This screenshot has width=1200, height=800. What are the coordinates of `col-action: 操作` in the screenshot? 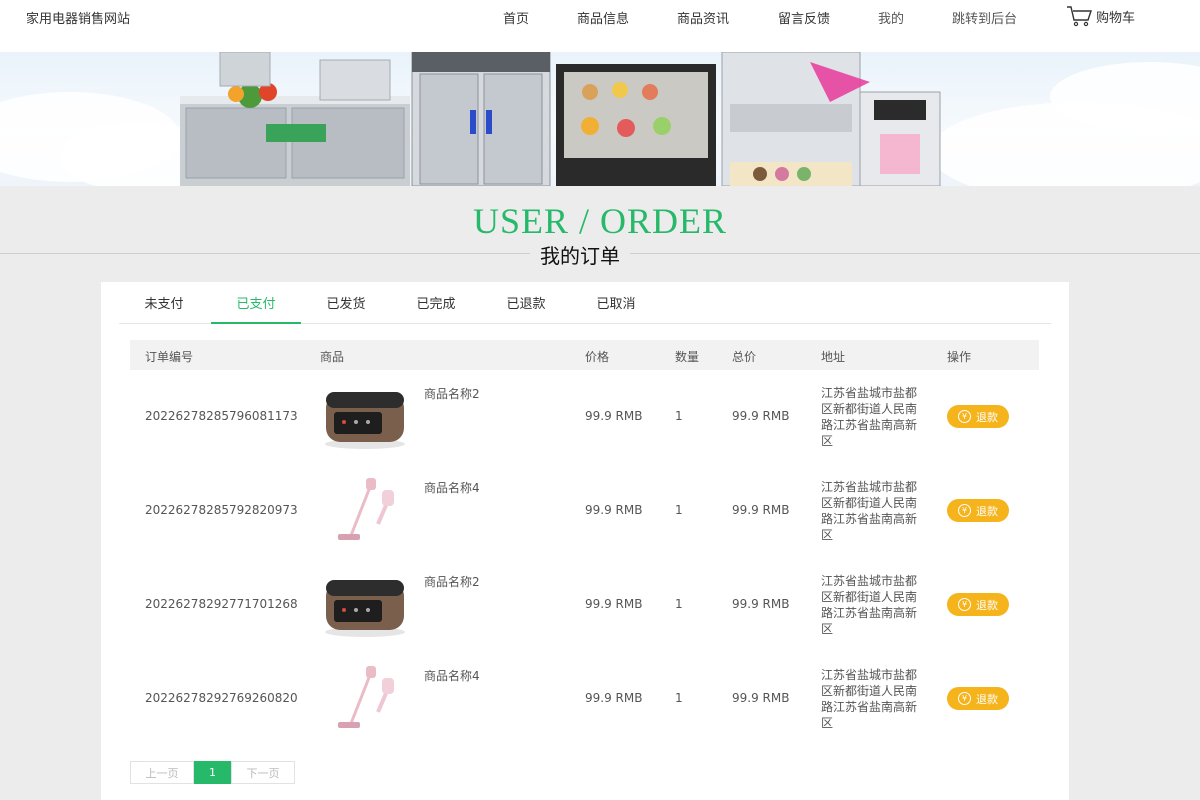 It's located at (959, 357).